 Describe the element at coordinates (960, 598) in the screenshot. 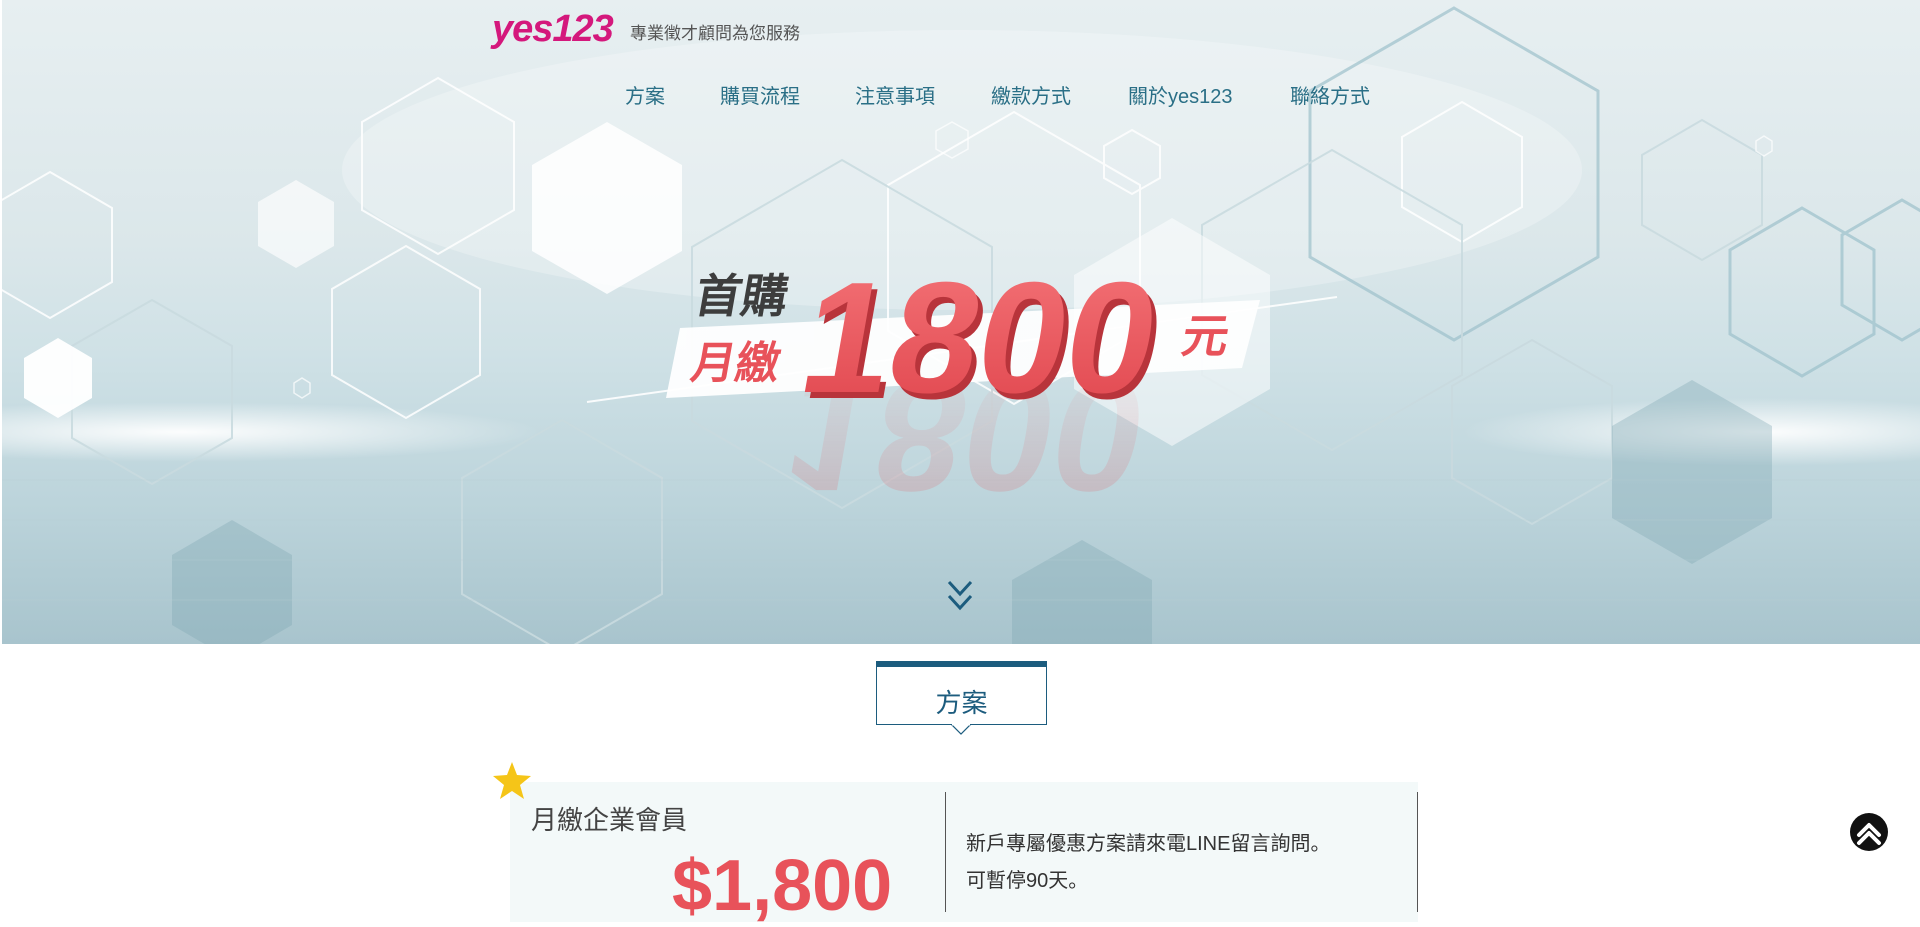

I see `double-chevron-down-icon` at that location.